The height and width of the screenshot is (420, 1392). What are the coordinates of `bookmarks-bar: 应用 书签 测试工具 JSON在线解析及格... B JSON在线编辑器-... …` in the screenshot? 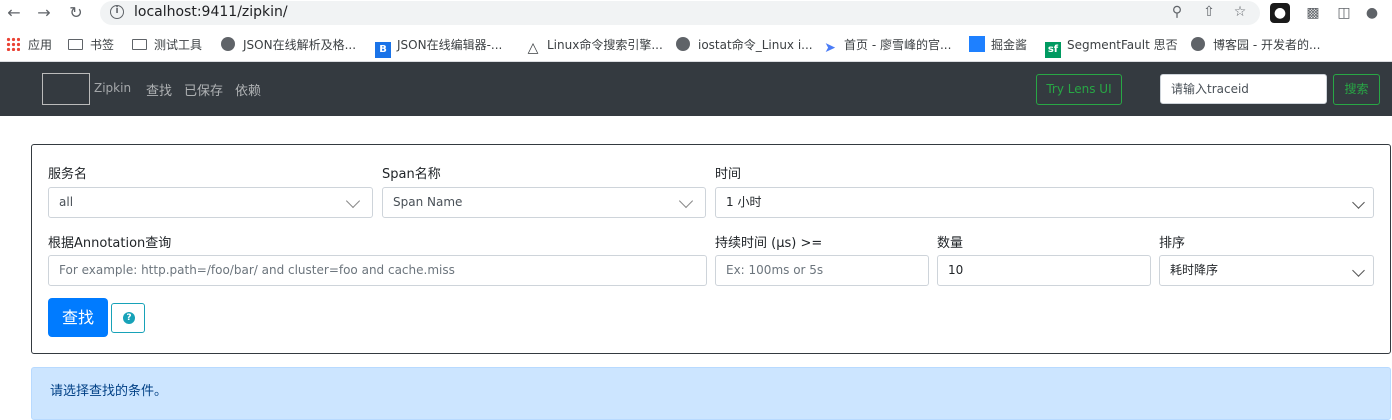 It's located at (696, 44).